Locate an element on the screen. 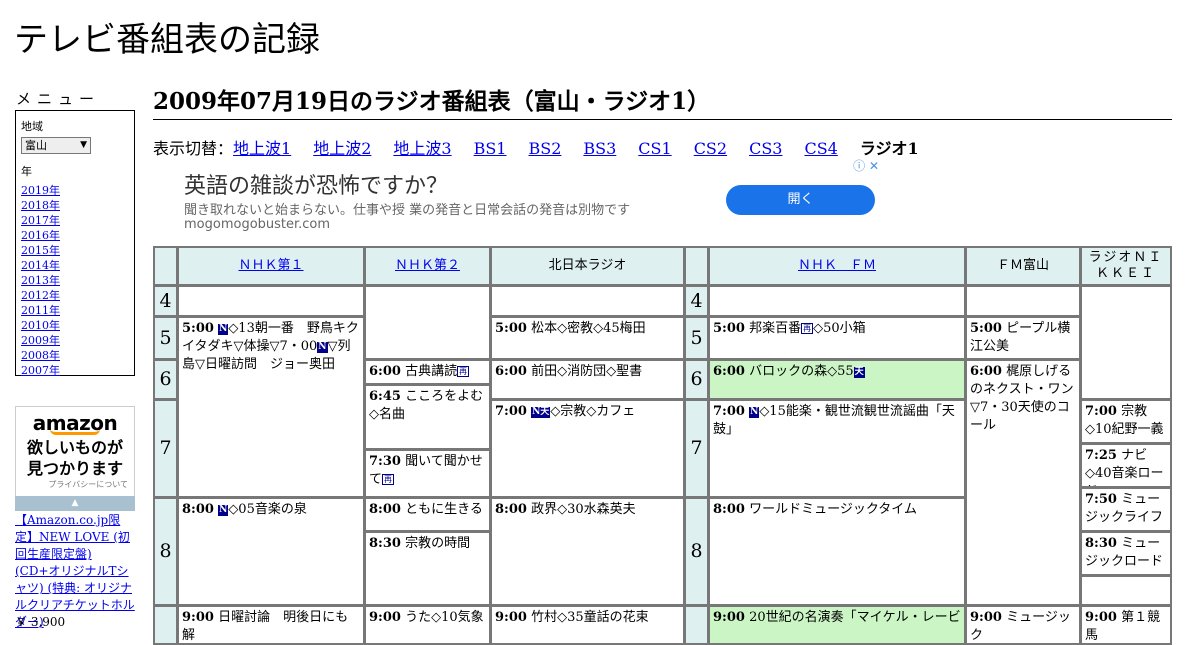 Image resolution: width=1200 pixels, height=645 pixels. year-link: 2007年 is located at coordinates (75, 370).